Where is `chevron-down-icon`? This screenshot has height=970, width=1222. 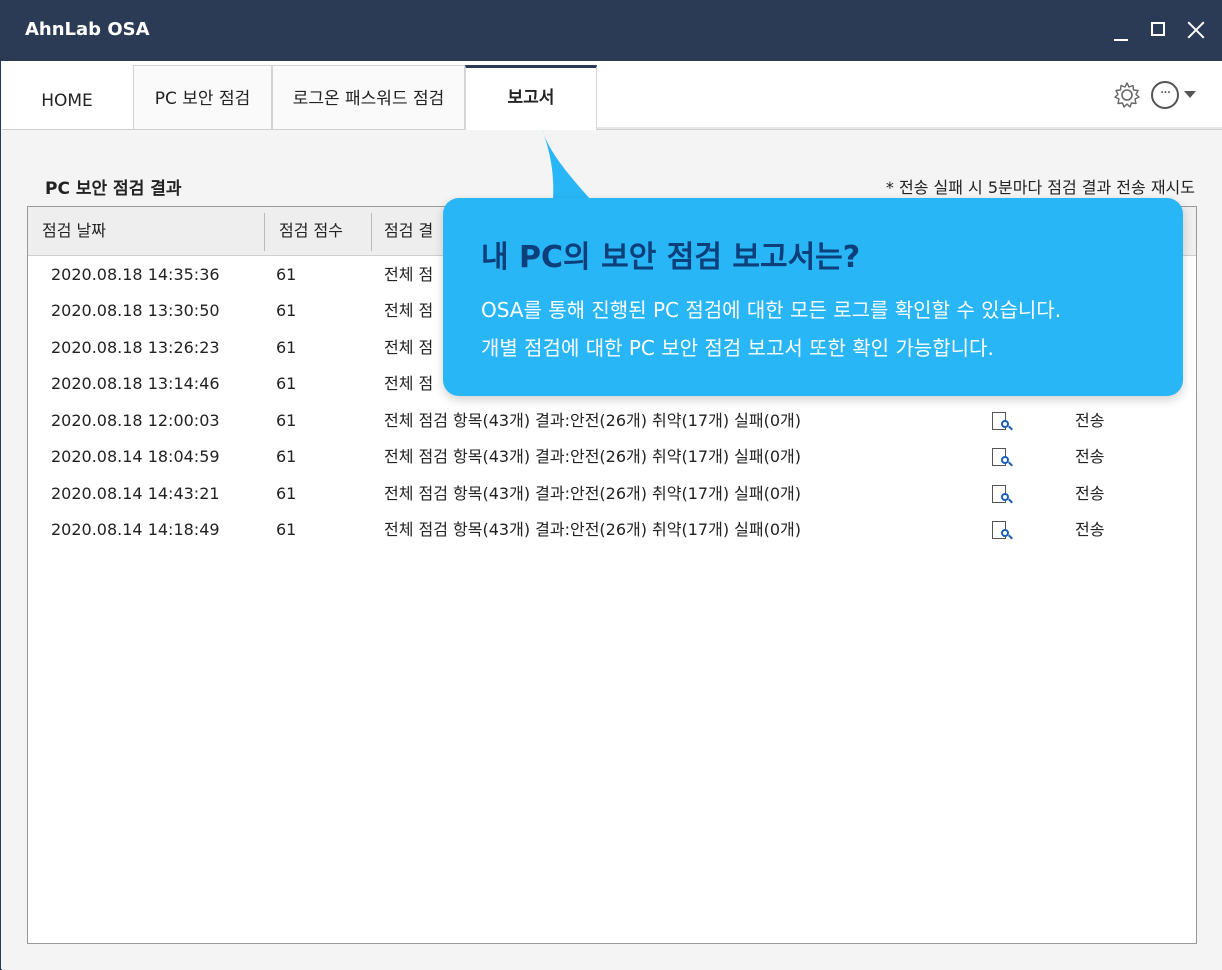
chevron-down-icon is located at coordinates (1190, 94).